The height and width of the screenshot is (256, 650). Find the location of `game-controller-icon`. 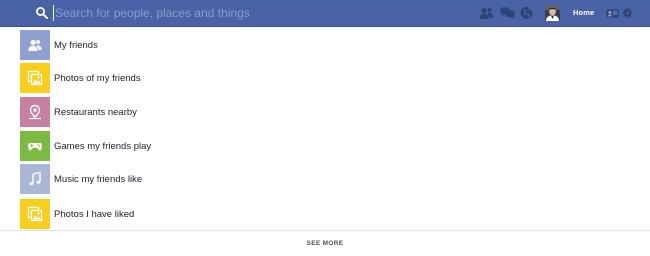

game-controller-icon is located at coordinates (35, 147).